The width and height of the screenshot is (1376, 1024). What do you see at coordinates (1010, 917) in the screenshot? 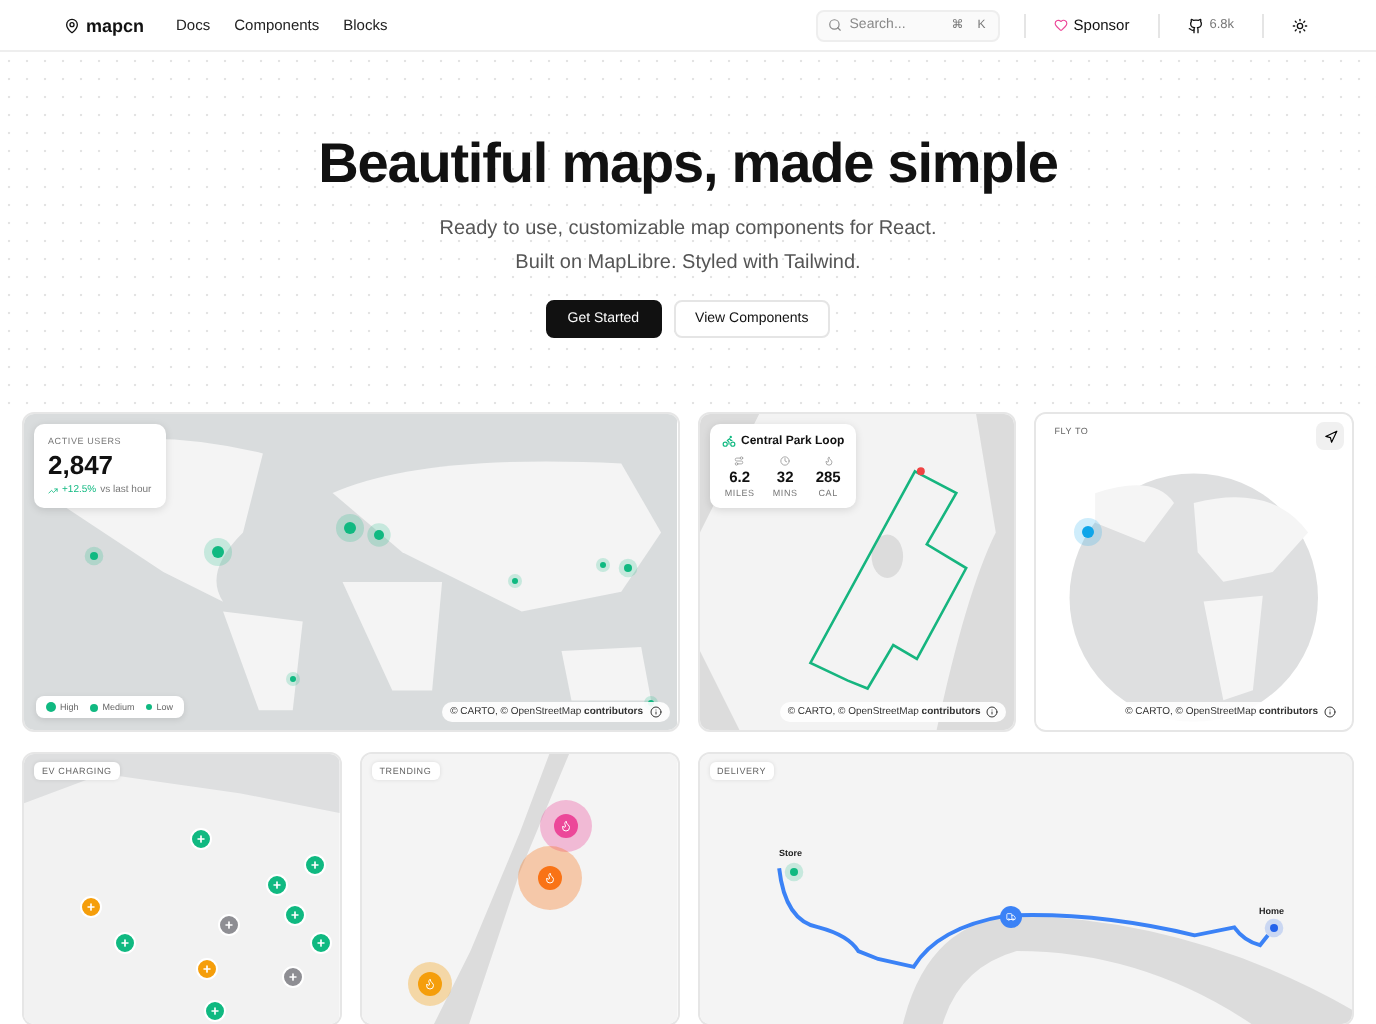
I see `truck-icon` at bounding box center [1010, 917].